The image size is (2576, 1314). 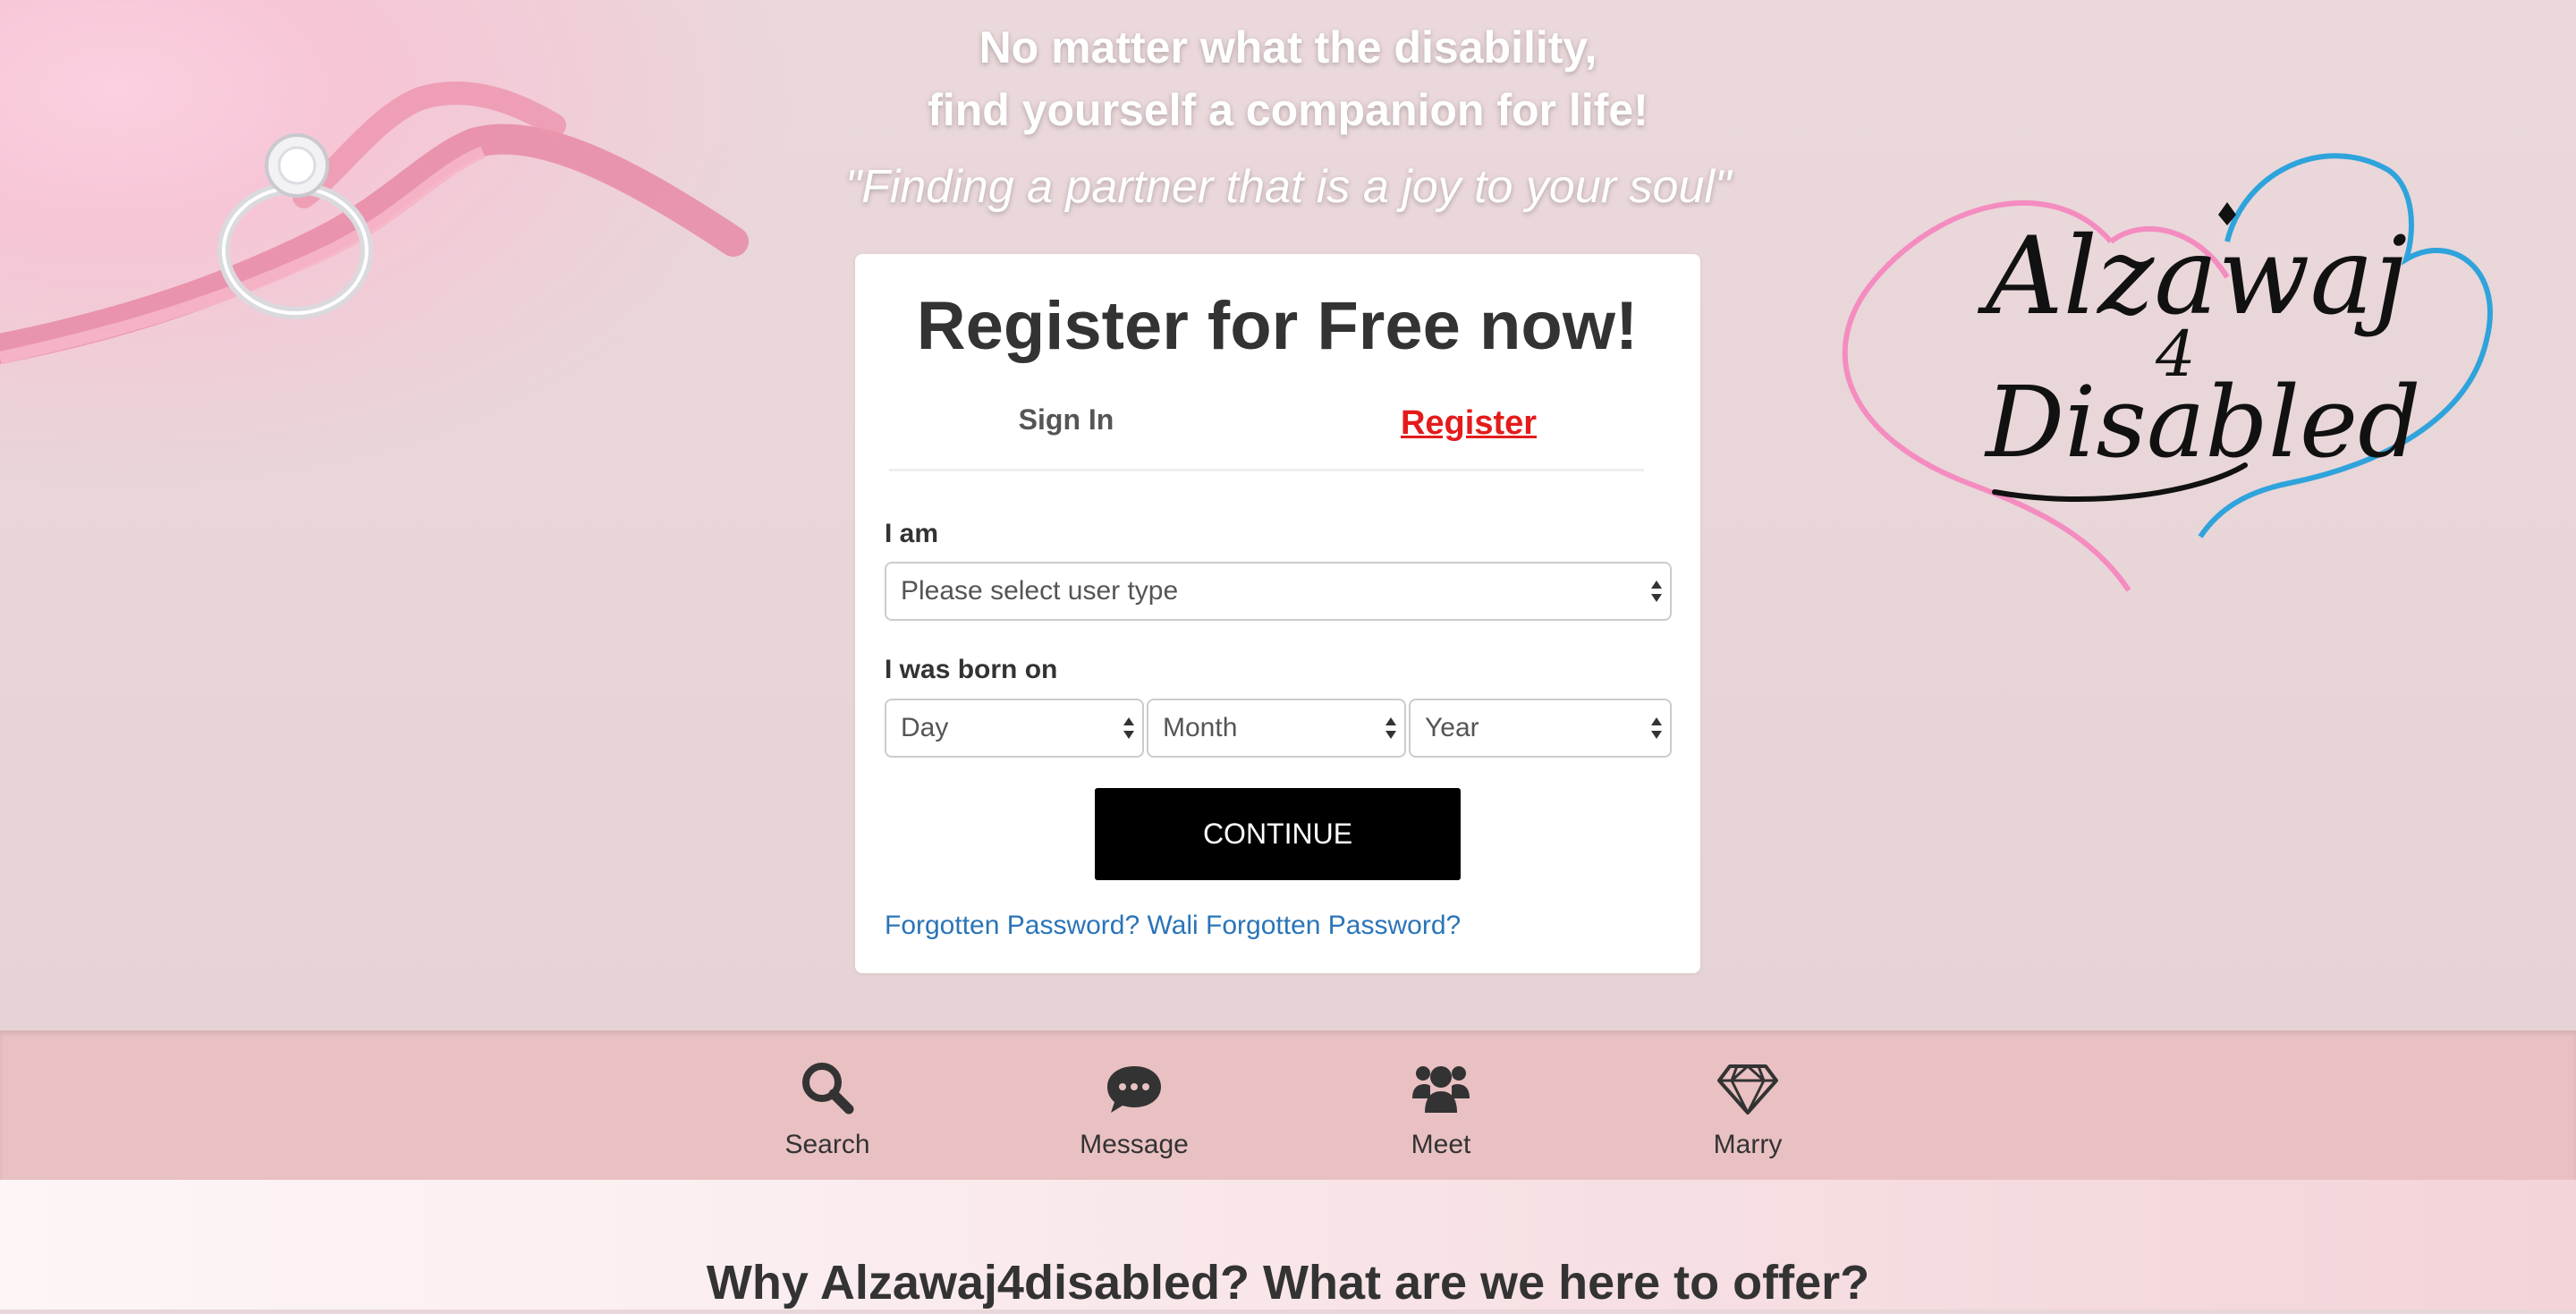 I want to click on wali-forgot-password-link: Wali Forgotten Password?, so click(x=1305, y=925).